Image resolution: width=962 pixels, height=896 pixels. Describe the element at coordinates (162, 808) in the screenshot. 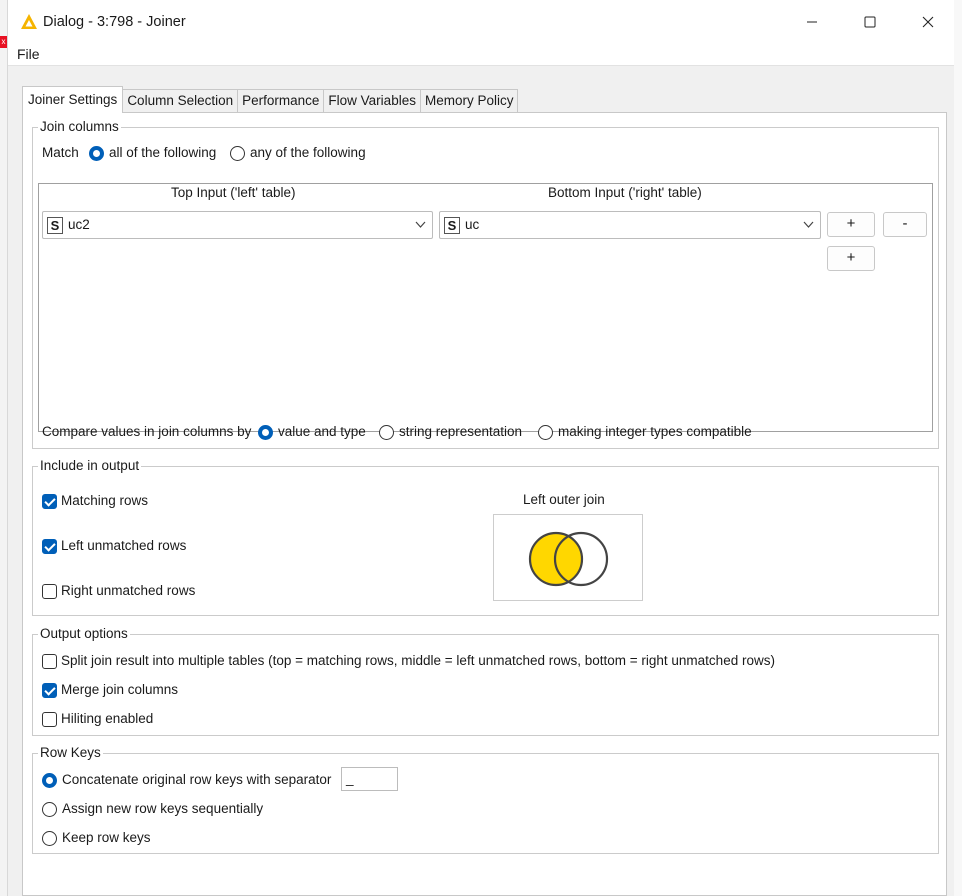

I see `assign-row-keys-label: Assign new row keys sequentially` at that location.